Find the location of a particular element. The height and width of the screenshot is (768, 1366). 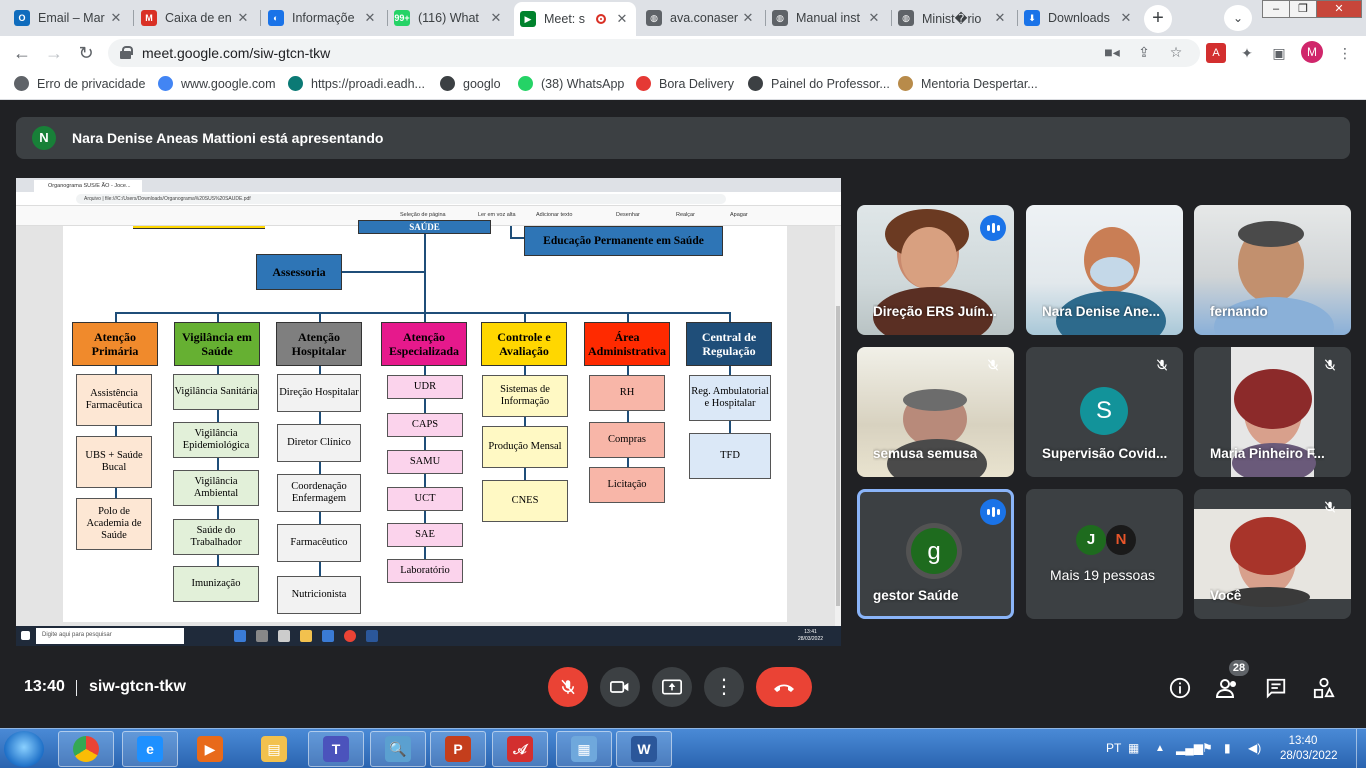

camera-toggle-button is located at coordinates (620, 687).